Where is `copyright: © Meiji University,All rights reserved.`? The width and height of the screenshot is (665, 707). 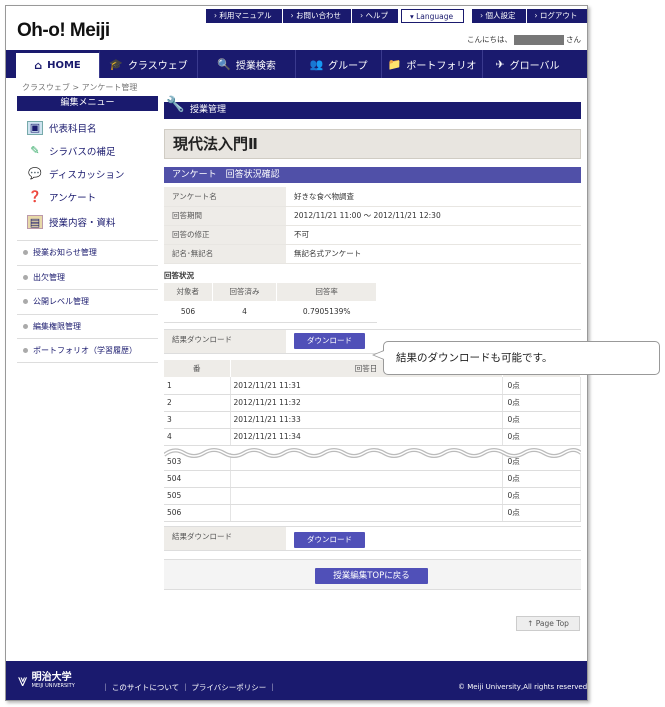
copyright: © Meiji University,All rights reserved. is located at coordinates (523, 687).